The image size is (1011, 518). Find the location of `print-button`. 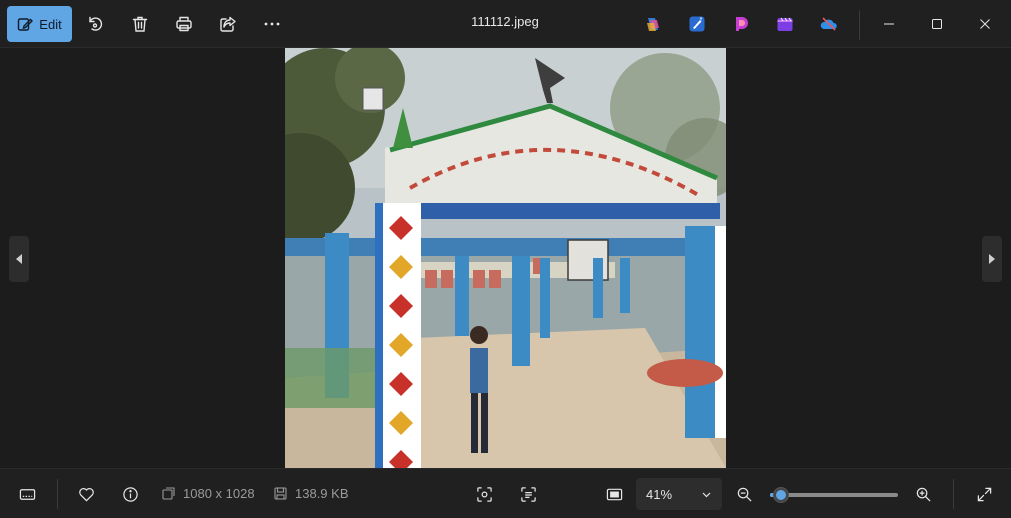

print-button is located at coordinates (184, 24).